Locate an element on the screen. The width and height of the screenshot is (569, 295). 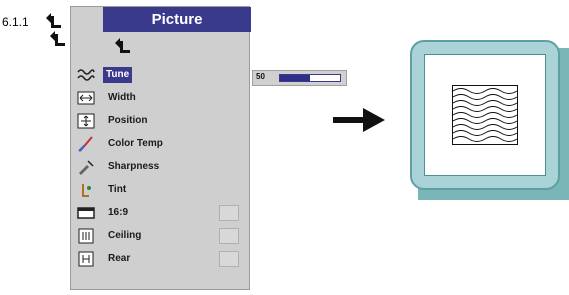
menu-item-rear: Rear is located at coordinates (161, 259).